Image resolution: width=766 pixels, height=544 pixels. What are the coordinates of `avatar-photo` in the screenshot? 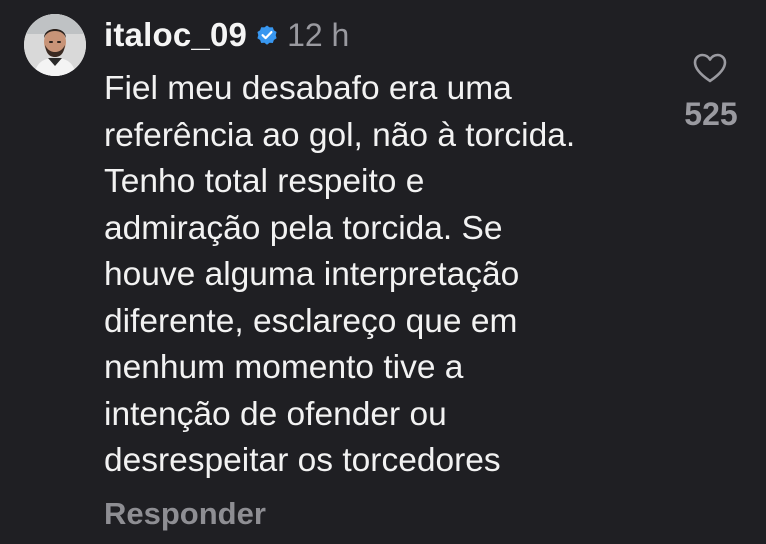 It's located at (55, 45).